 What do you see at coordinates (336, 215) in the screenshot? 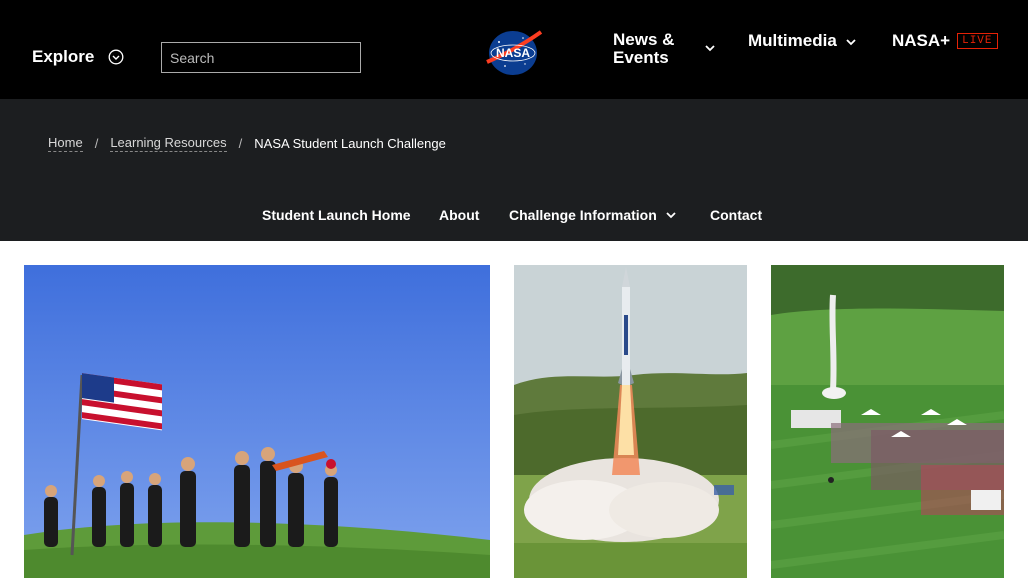
I see `subnav-student-launch-home: Student Launch Home` at bounding box center [336, 215].